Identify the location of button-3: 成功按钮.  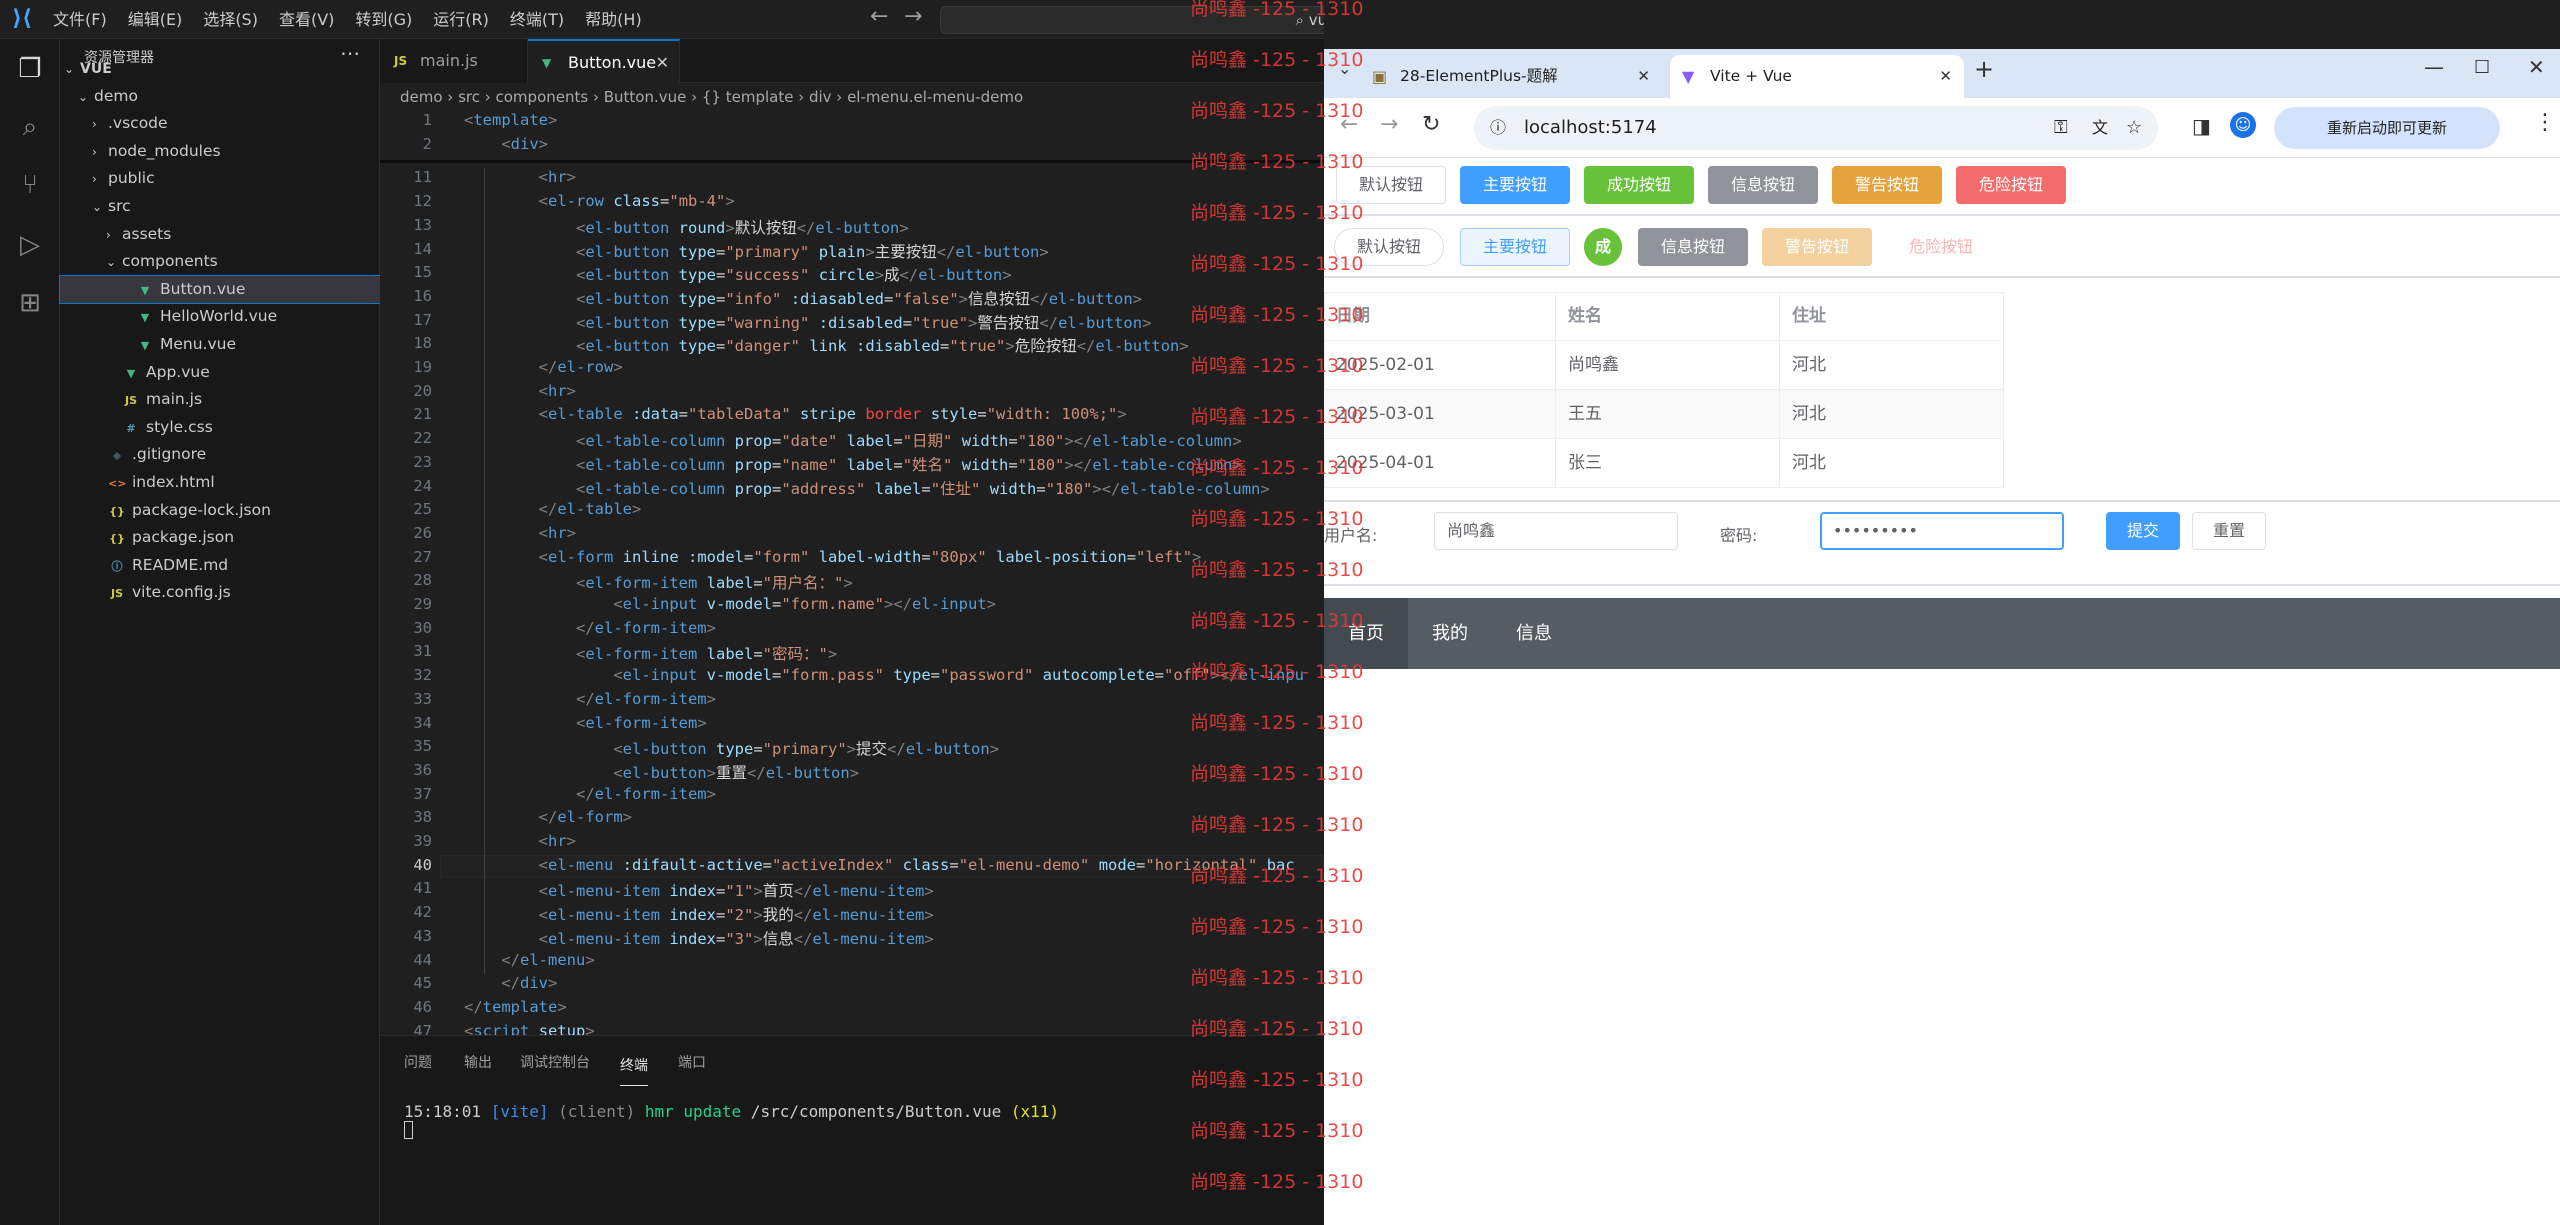
(1639, 185).